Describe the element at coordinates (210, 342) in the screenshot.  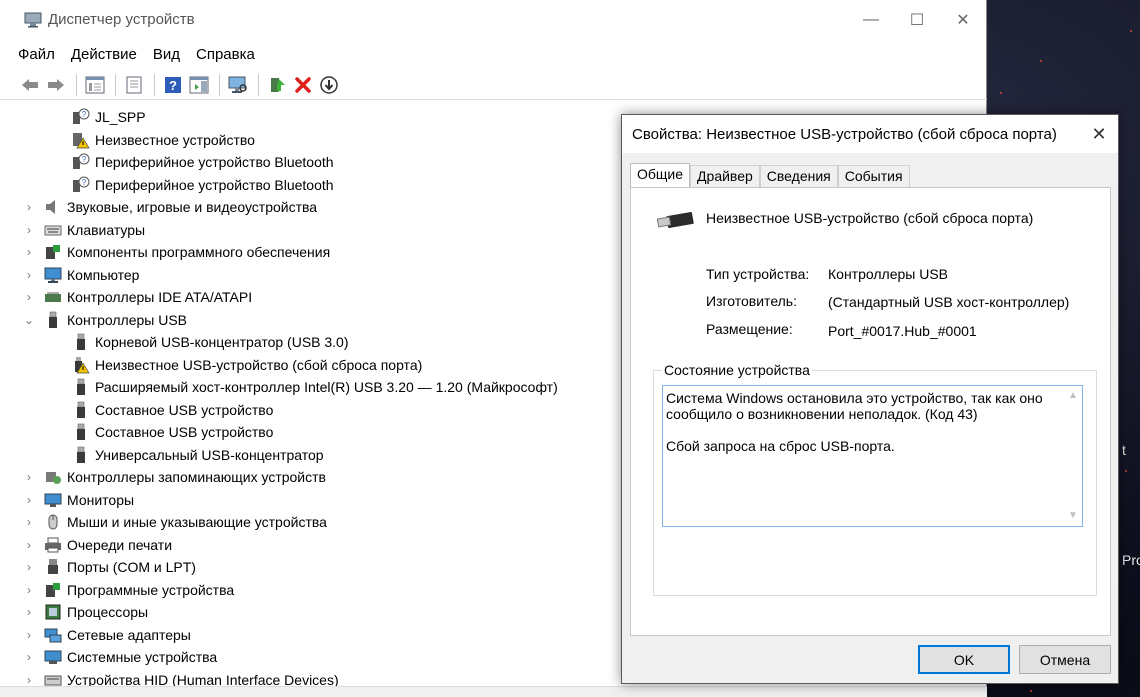
I see `tree-item: Корневой USB-концентратор (USB 3.0)` at that location.